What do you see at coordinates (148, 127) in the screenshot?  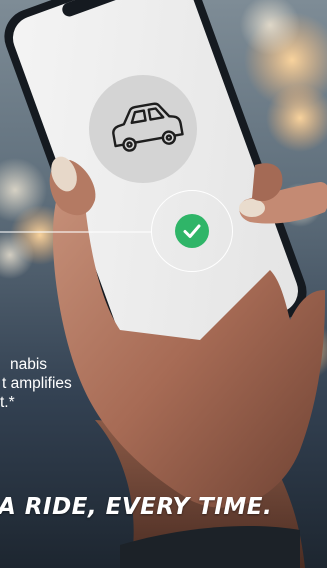 I see `car-icon` at bounding box center [148, 127].